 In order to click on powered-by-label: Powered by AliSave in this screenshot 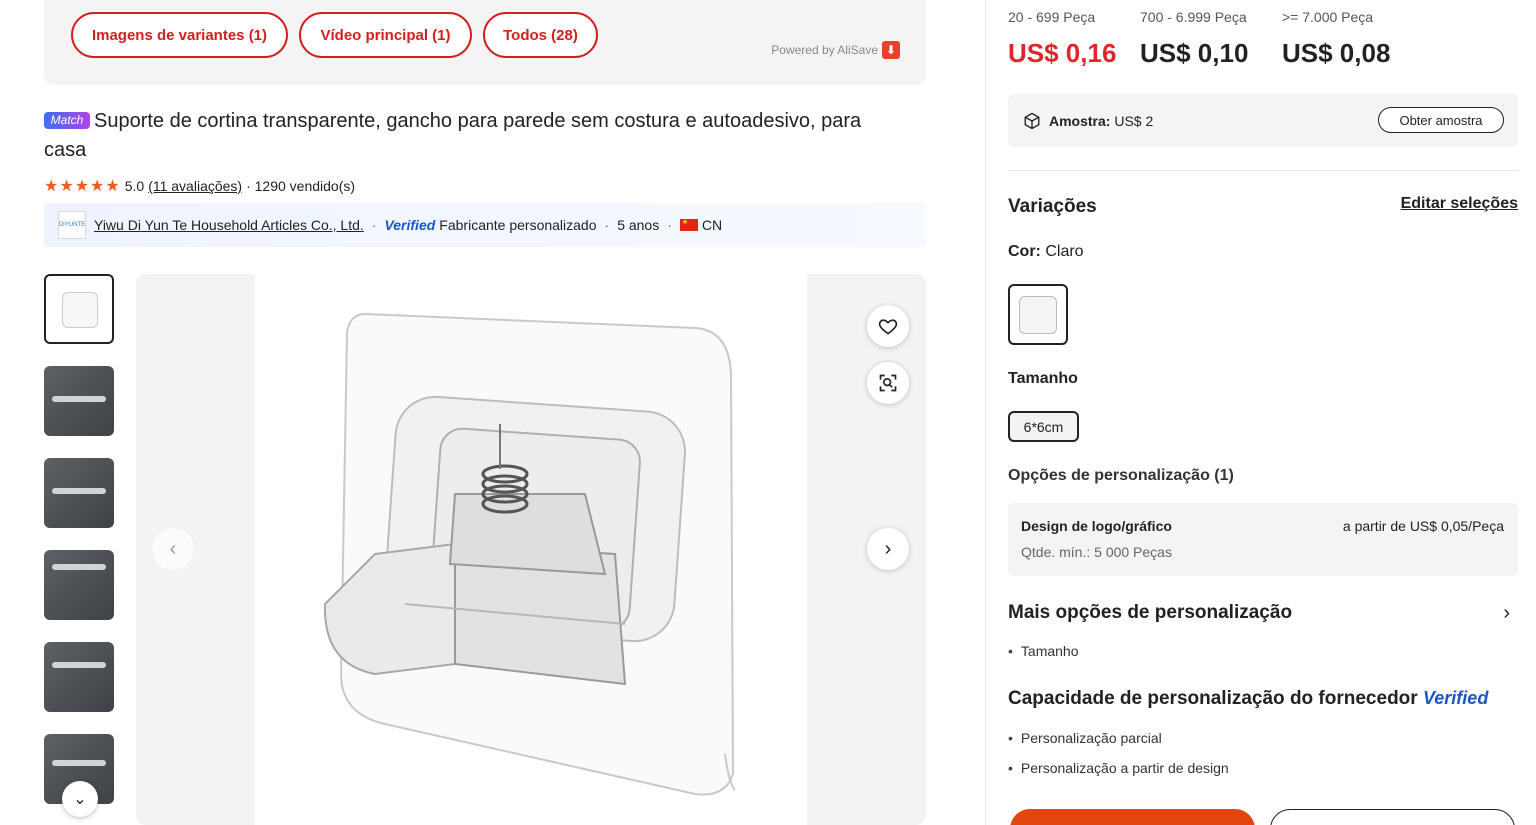, I will do `click(824, 50)`.